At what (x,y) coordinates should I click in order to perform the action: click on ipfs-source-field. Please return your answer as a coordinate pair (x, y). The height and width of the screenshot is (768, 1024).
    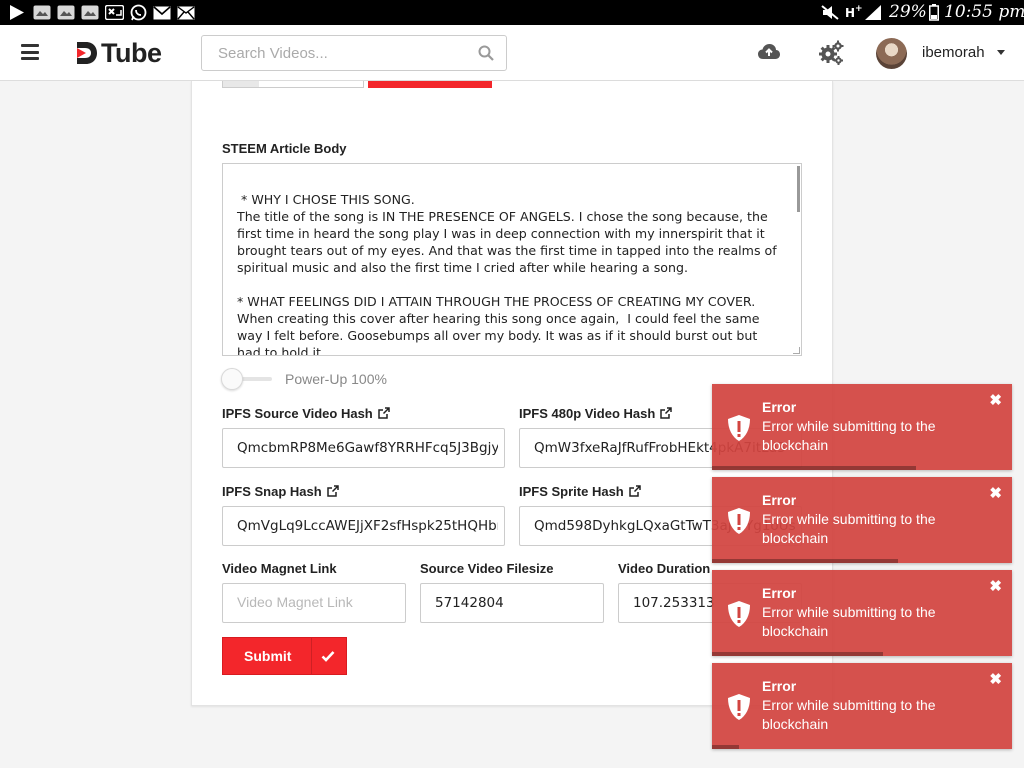
    Looking at the image, I should click on (363, 448).